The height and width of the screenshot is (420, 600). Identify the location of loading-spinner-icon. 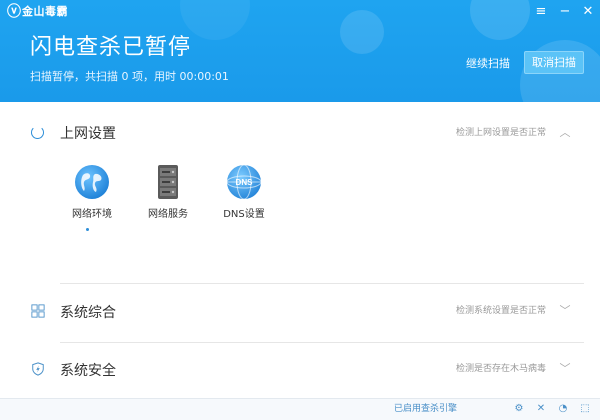
(37, 132).